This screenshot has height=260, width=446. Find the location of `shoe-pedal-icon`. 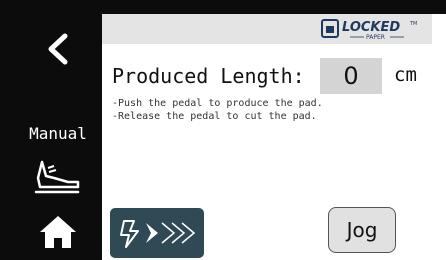

shoe-pedal-icon is located at coordinates (57, 177).